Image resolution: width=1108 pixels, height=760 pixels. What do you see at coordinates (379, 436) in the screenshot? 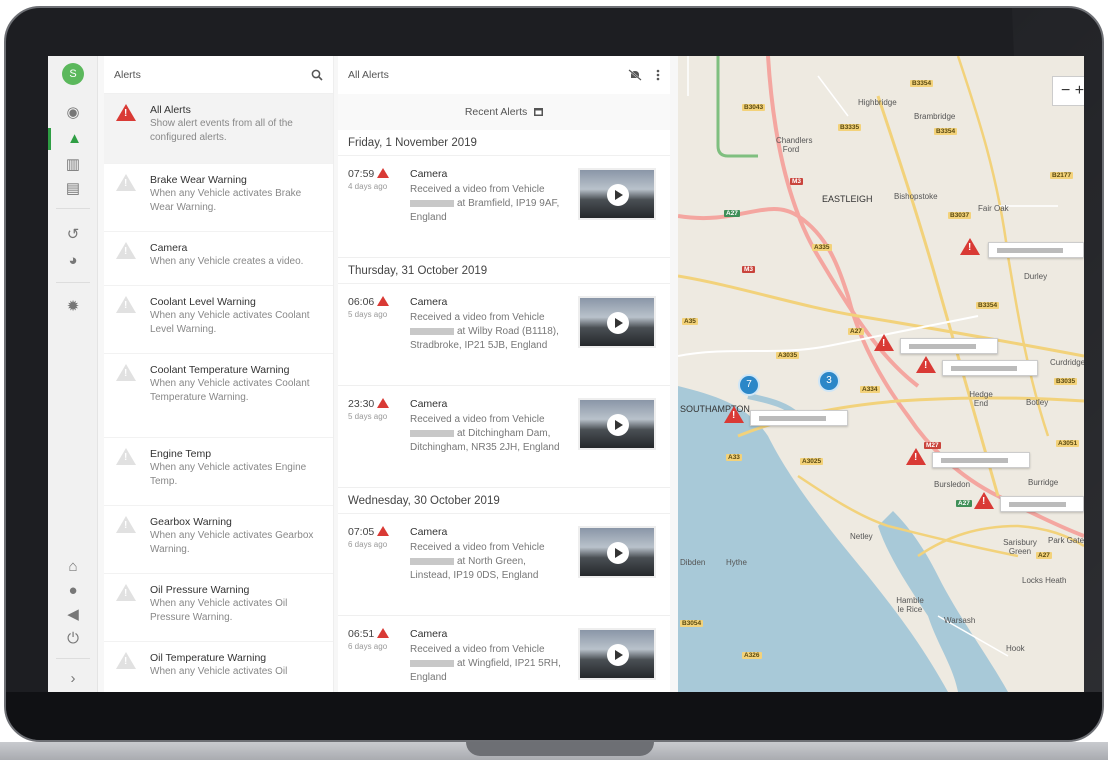
I see `event-time-block: 23:30 5 days ago` at bounding box center [379, 436].